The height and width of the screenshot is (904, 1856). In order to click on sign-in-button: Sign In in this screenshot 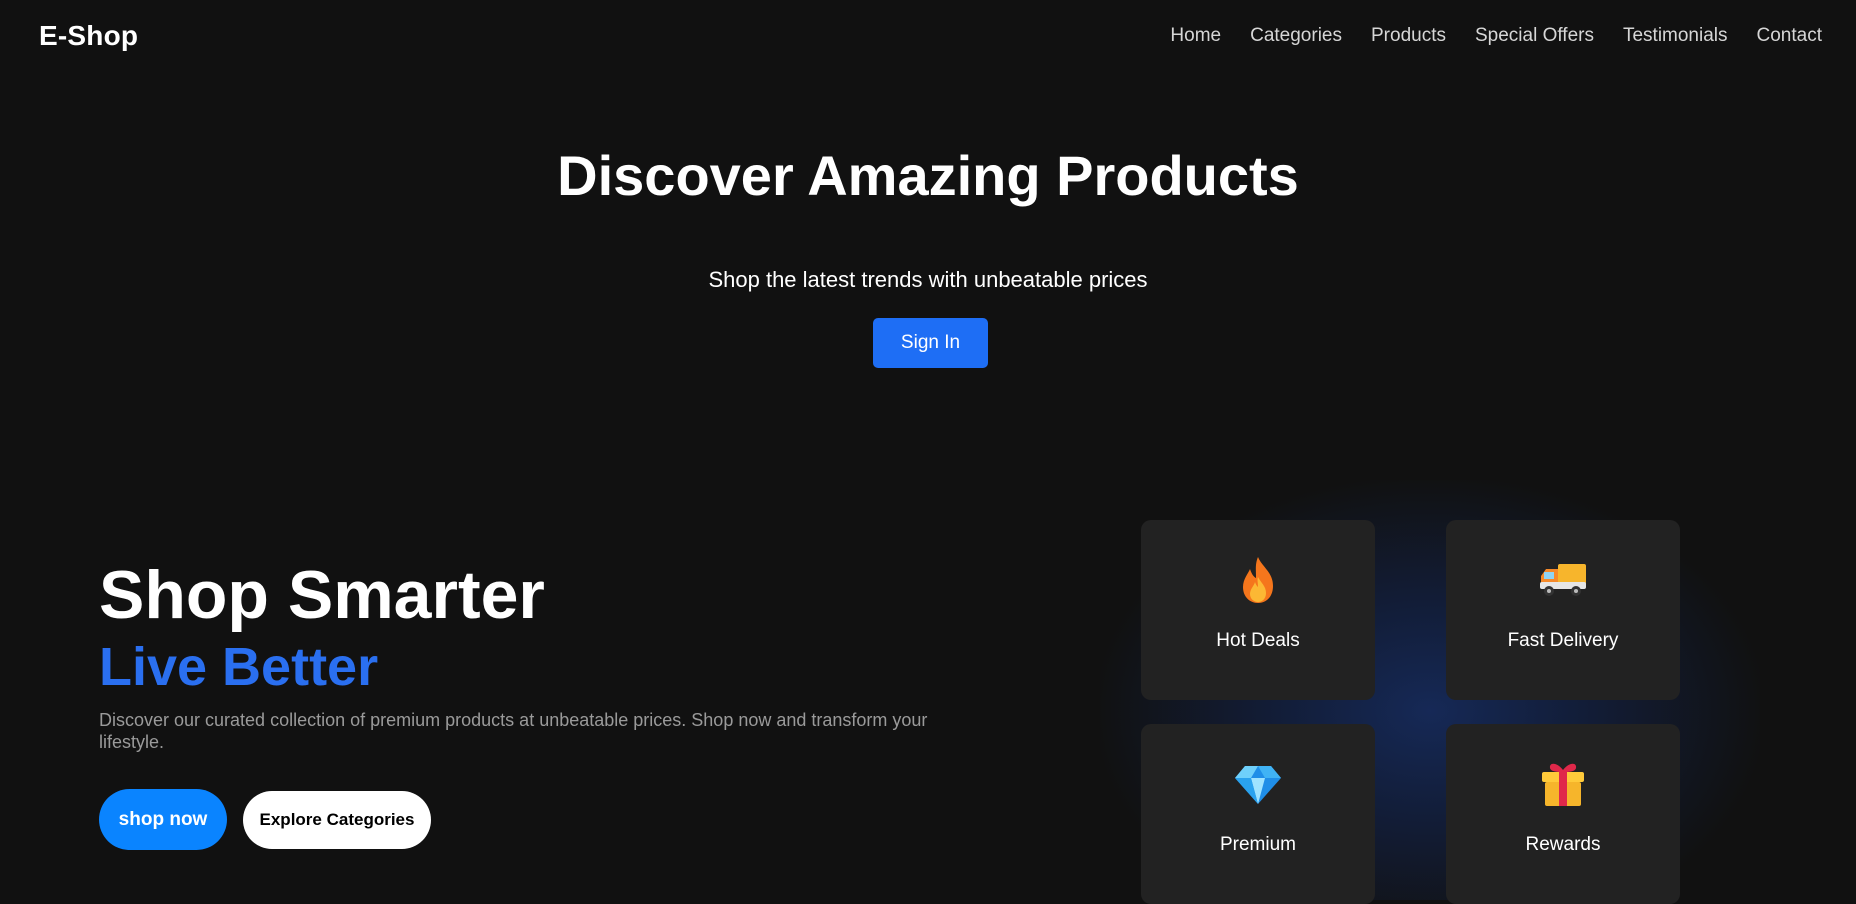, I will do `click(930, 343)`.